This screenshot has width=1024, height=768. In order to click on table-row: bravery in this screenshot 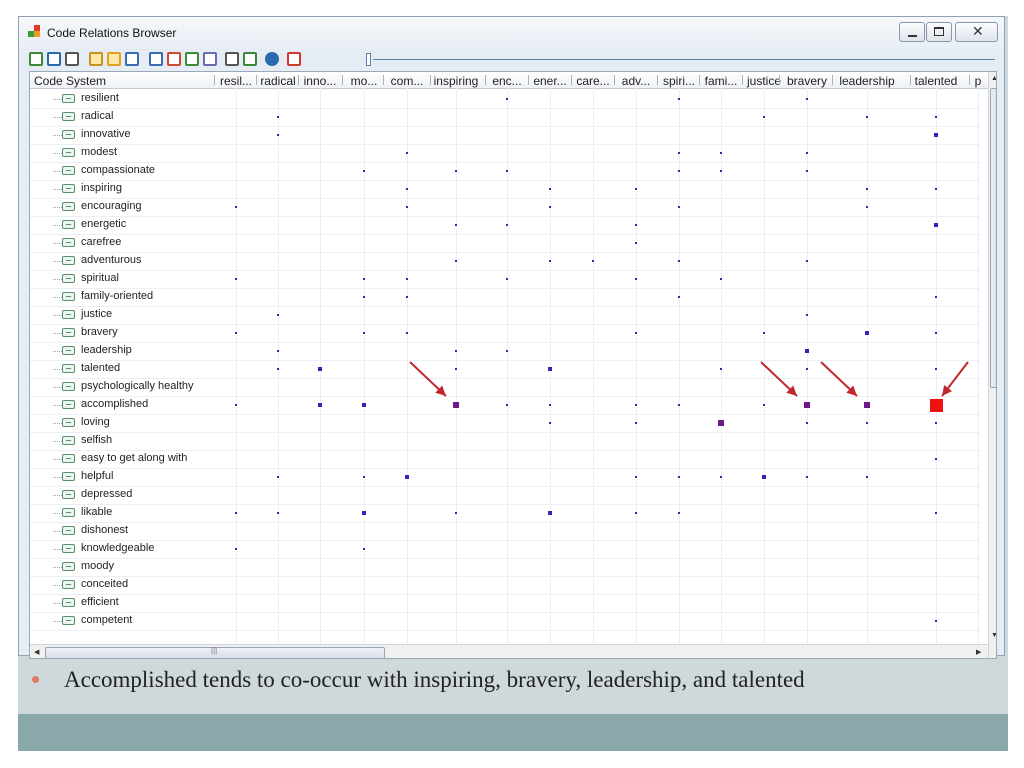, I will do `click(505, 333)`.